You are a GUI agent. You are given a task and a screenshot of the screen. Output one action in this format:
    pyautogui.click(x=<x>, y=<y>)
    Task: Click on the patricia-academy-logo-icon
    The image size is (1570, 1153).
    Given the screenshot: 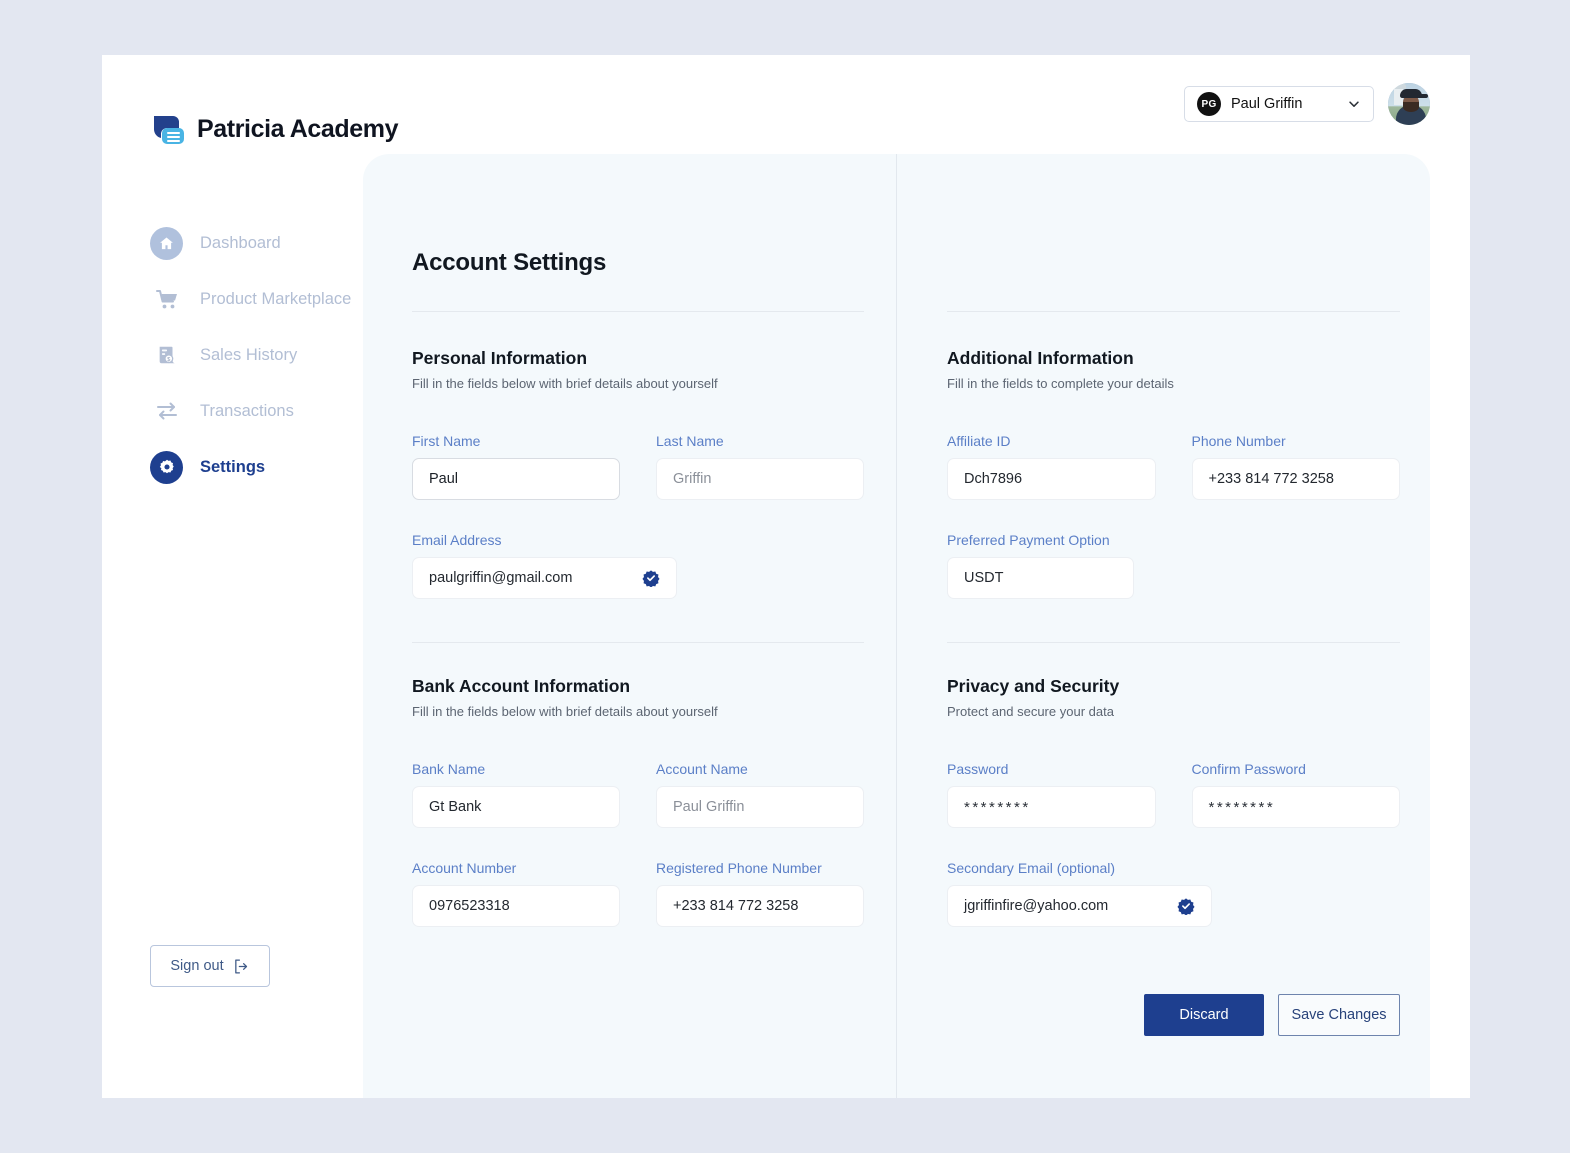 What is the action you would take?
    pyautogui.click(x=169, y=129)
    